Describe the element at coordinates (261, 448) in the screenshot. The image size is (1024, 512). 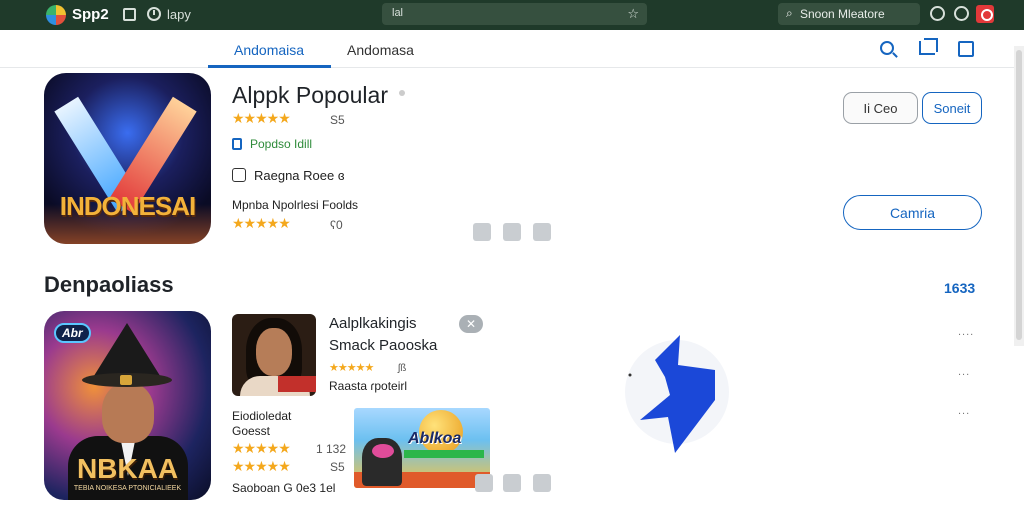
I see `list-sub-stars-1: ★★★★★` at that location.